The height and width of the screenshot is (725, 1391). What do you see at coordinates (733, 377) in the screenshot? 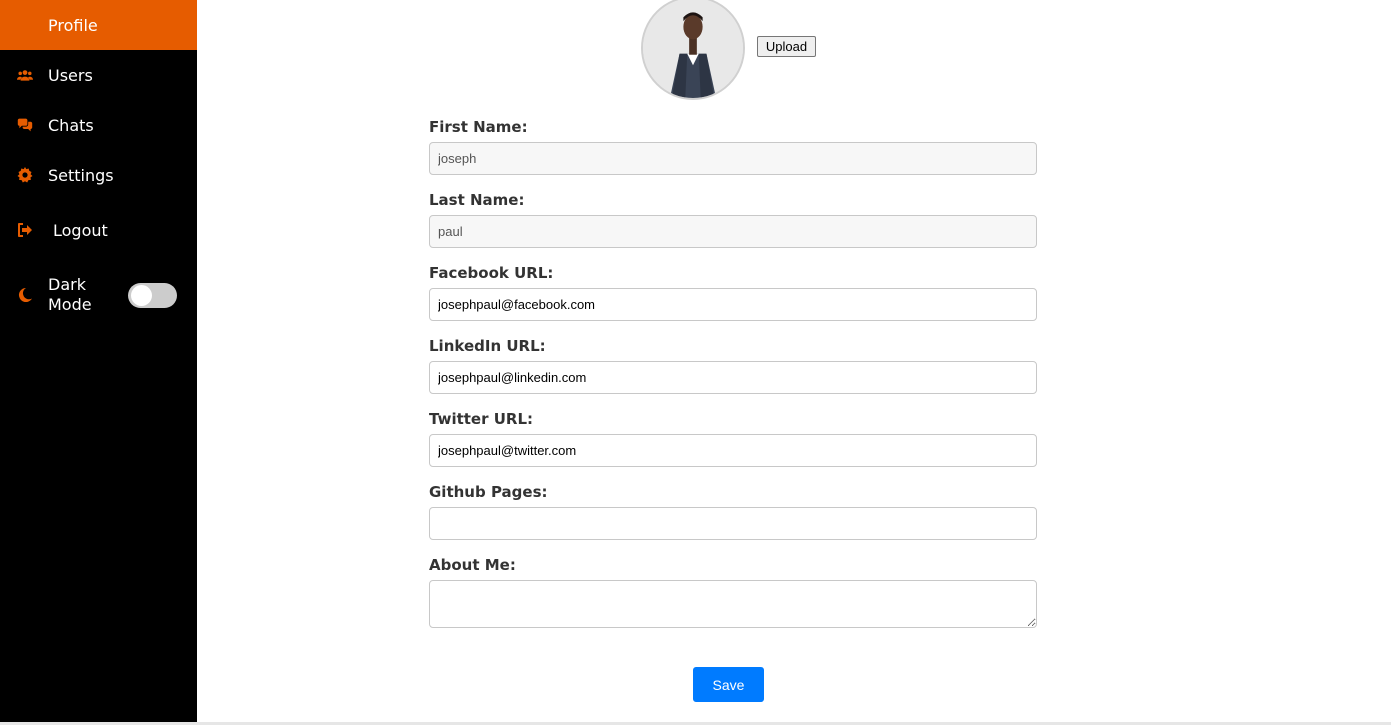
I see `linkedin-url-field` at bounding box center [733, 377].